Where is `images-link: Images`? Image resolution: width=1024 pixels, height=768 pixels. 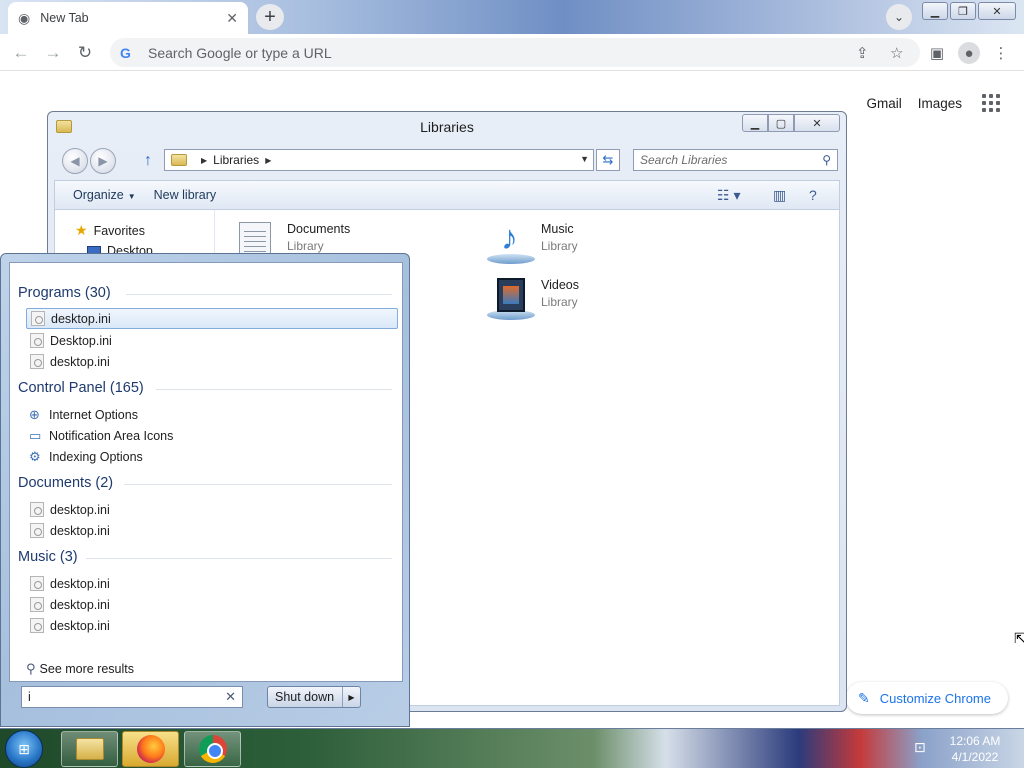
images-link: Images is located at coordinates (940, 103).